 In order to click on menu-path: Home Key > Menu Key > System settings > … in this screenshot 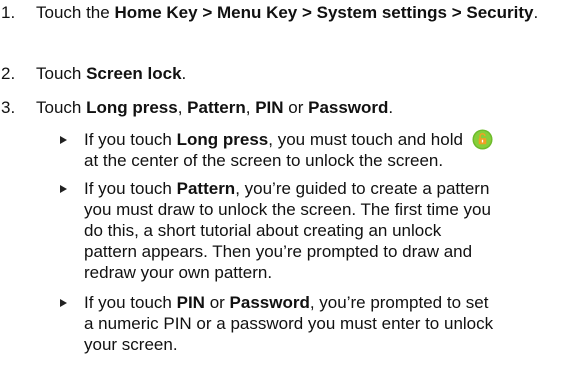, I will do `click(324, 12)`.